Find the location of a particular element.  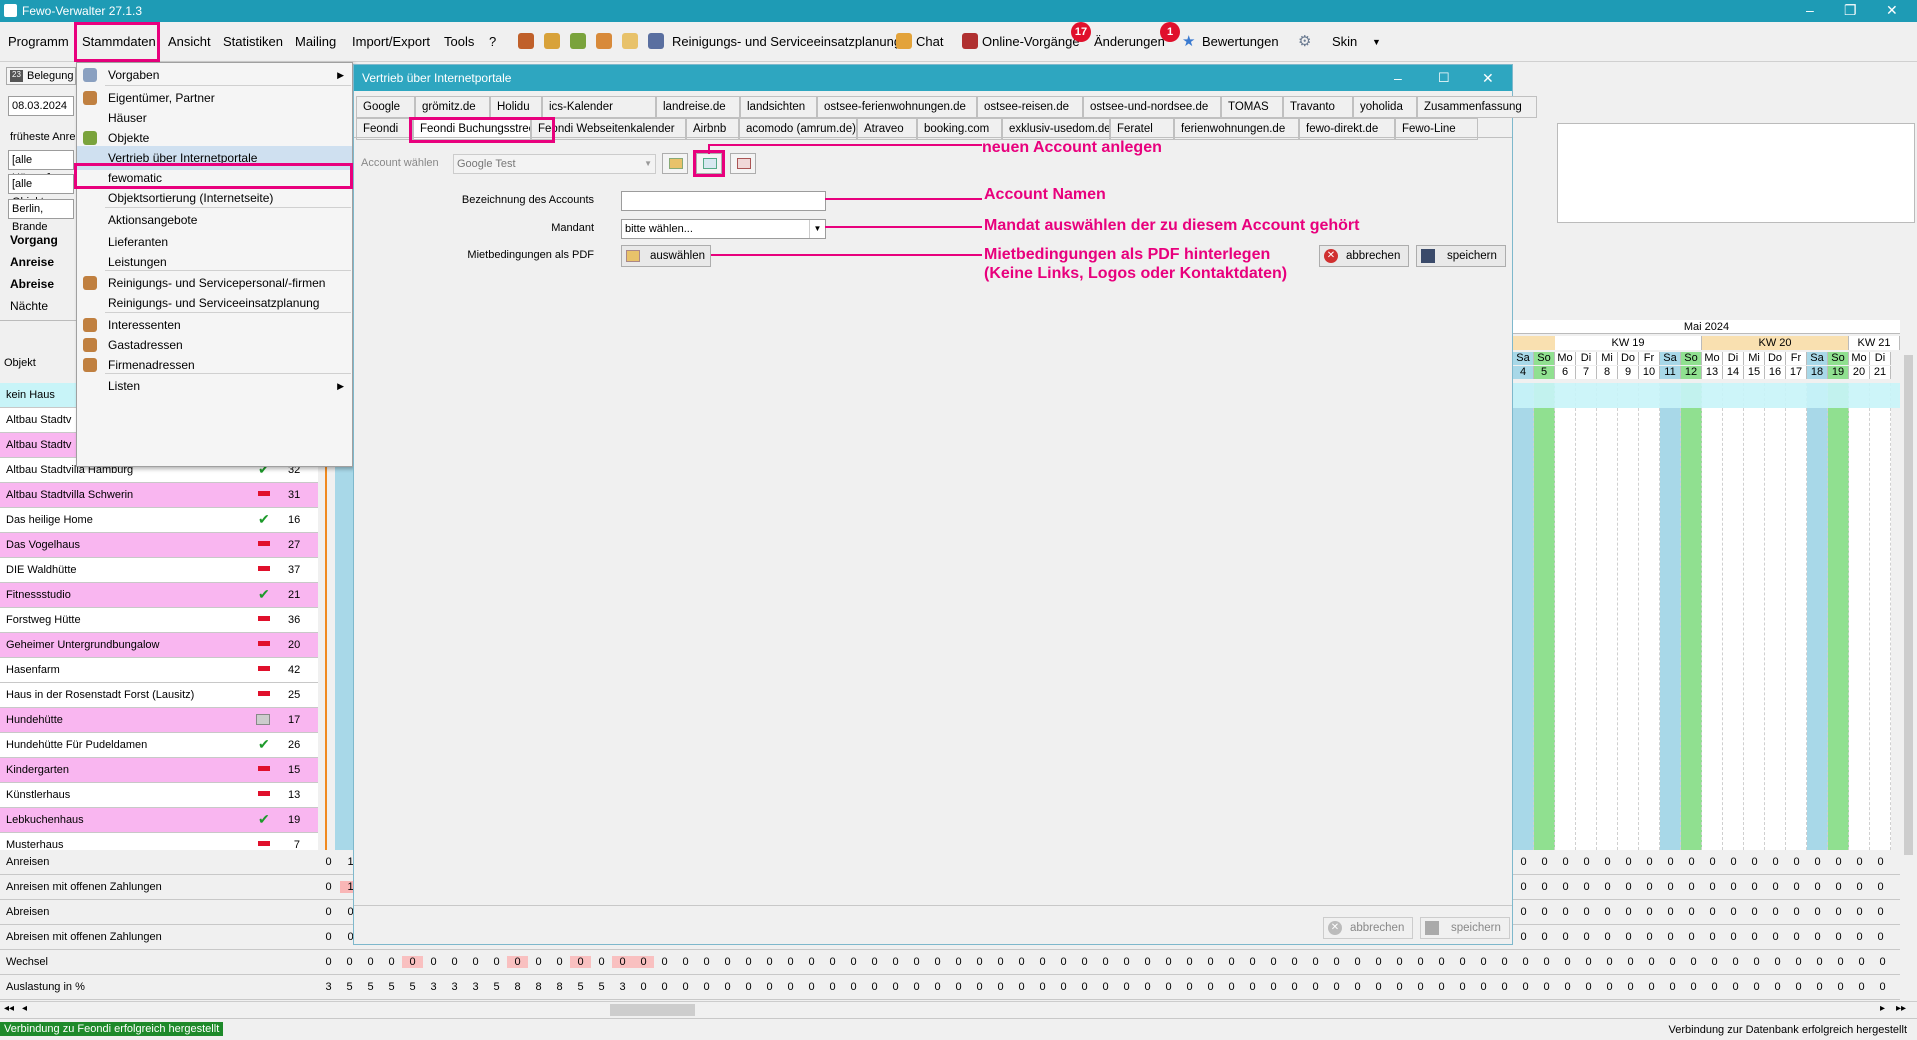

menu-ansicht: Ansicht is located at coordinates (189, 41).